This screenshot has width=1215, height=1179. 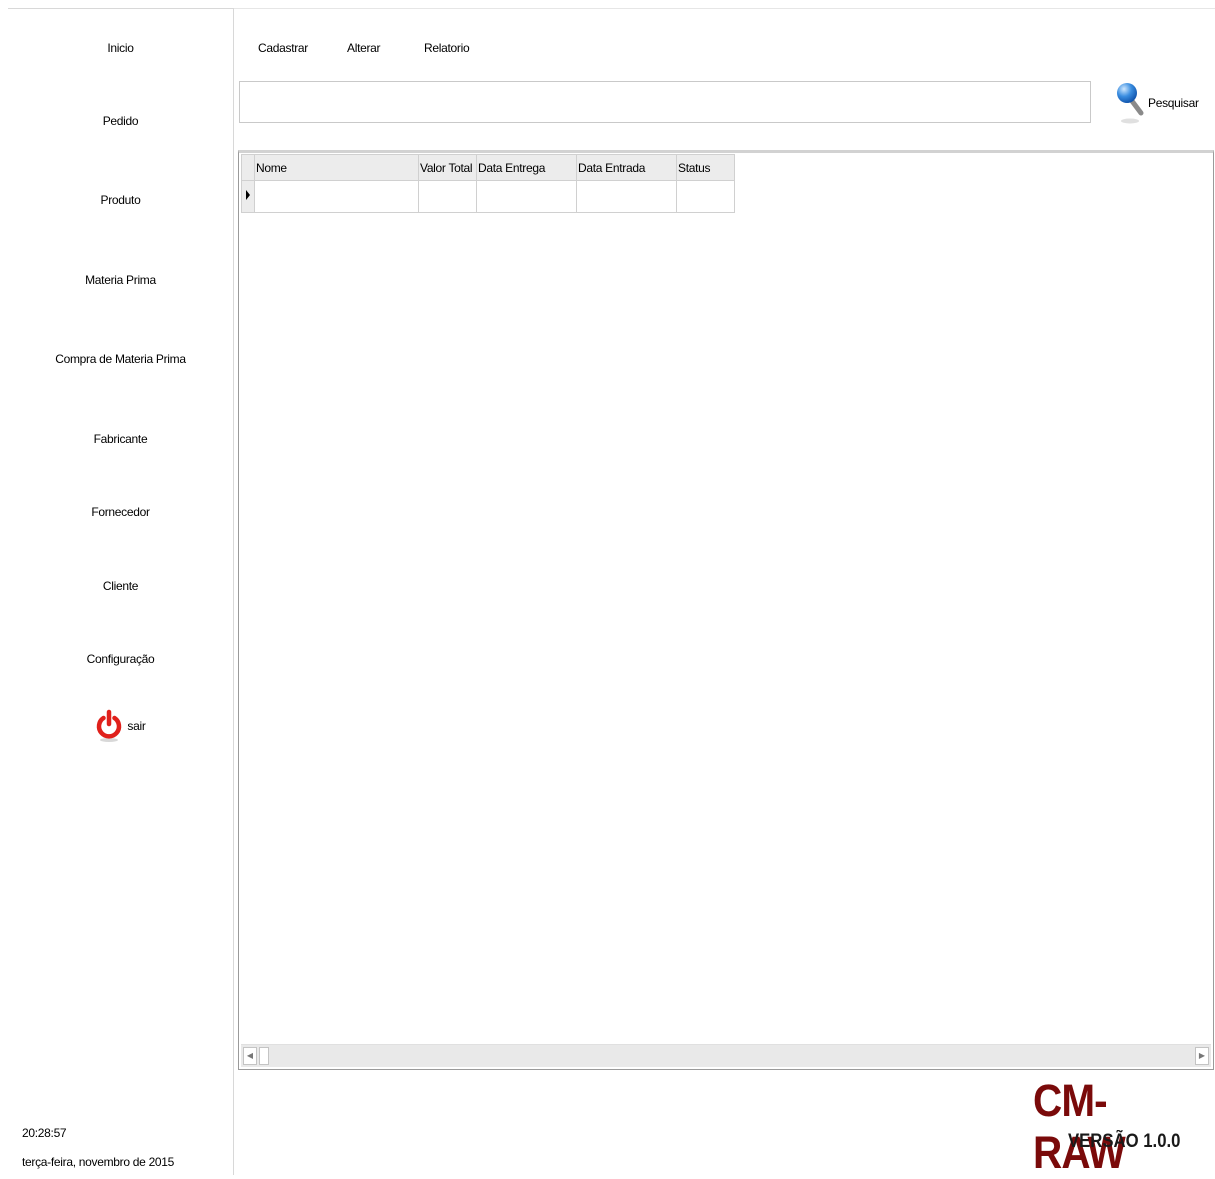 I want to click on search-input, so click(x=665, y=102).